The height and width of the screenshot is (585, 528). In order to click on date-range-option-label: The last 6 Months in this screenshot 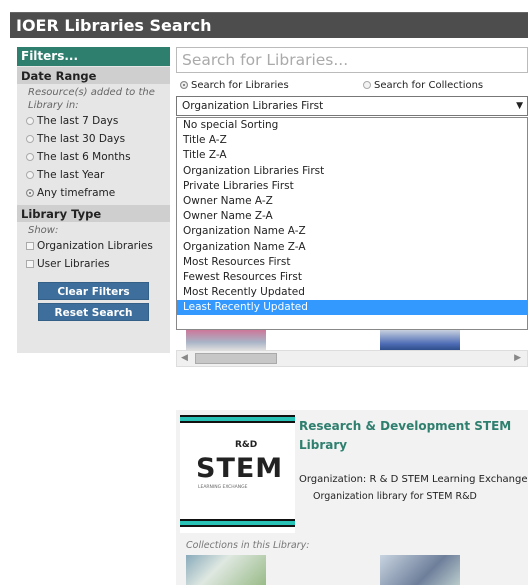, I will do `click(84, 157)`.